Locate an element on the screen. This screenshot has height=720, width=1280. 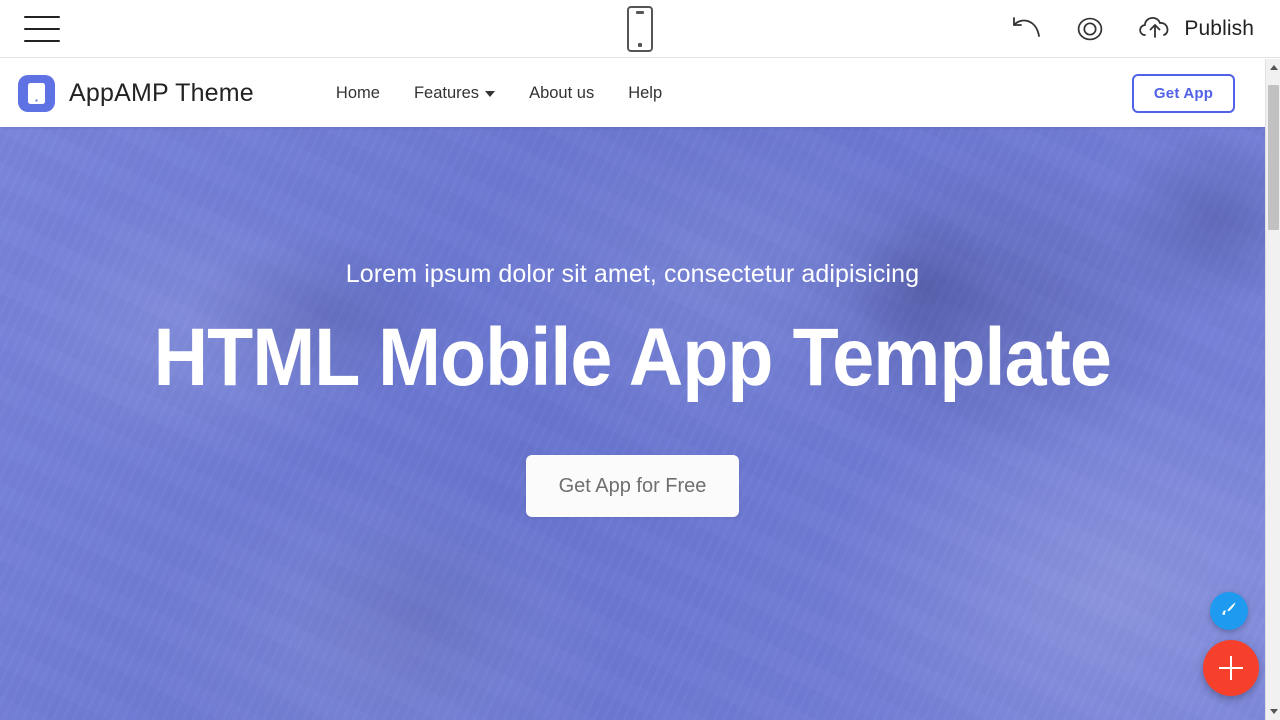
brand-name: AppAMP Theme is located at coordinates (161, 92).